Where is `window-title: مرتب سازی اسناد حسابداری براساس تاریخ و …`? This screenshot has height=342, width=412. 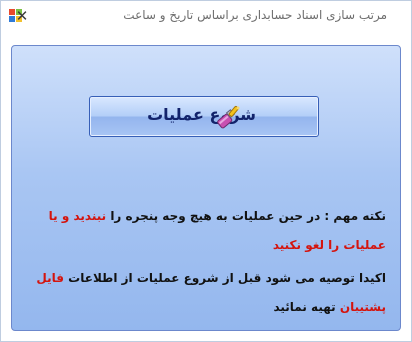 window-title: مرتب سازی اسناد حسابداری براساس تاریخ و … is located at coordinates (255, 15).